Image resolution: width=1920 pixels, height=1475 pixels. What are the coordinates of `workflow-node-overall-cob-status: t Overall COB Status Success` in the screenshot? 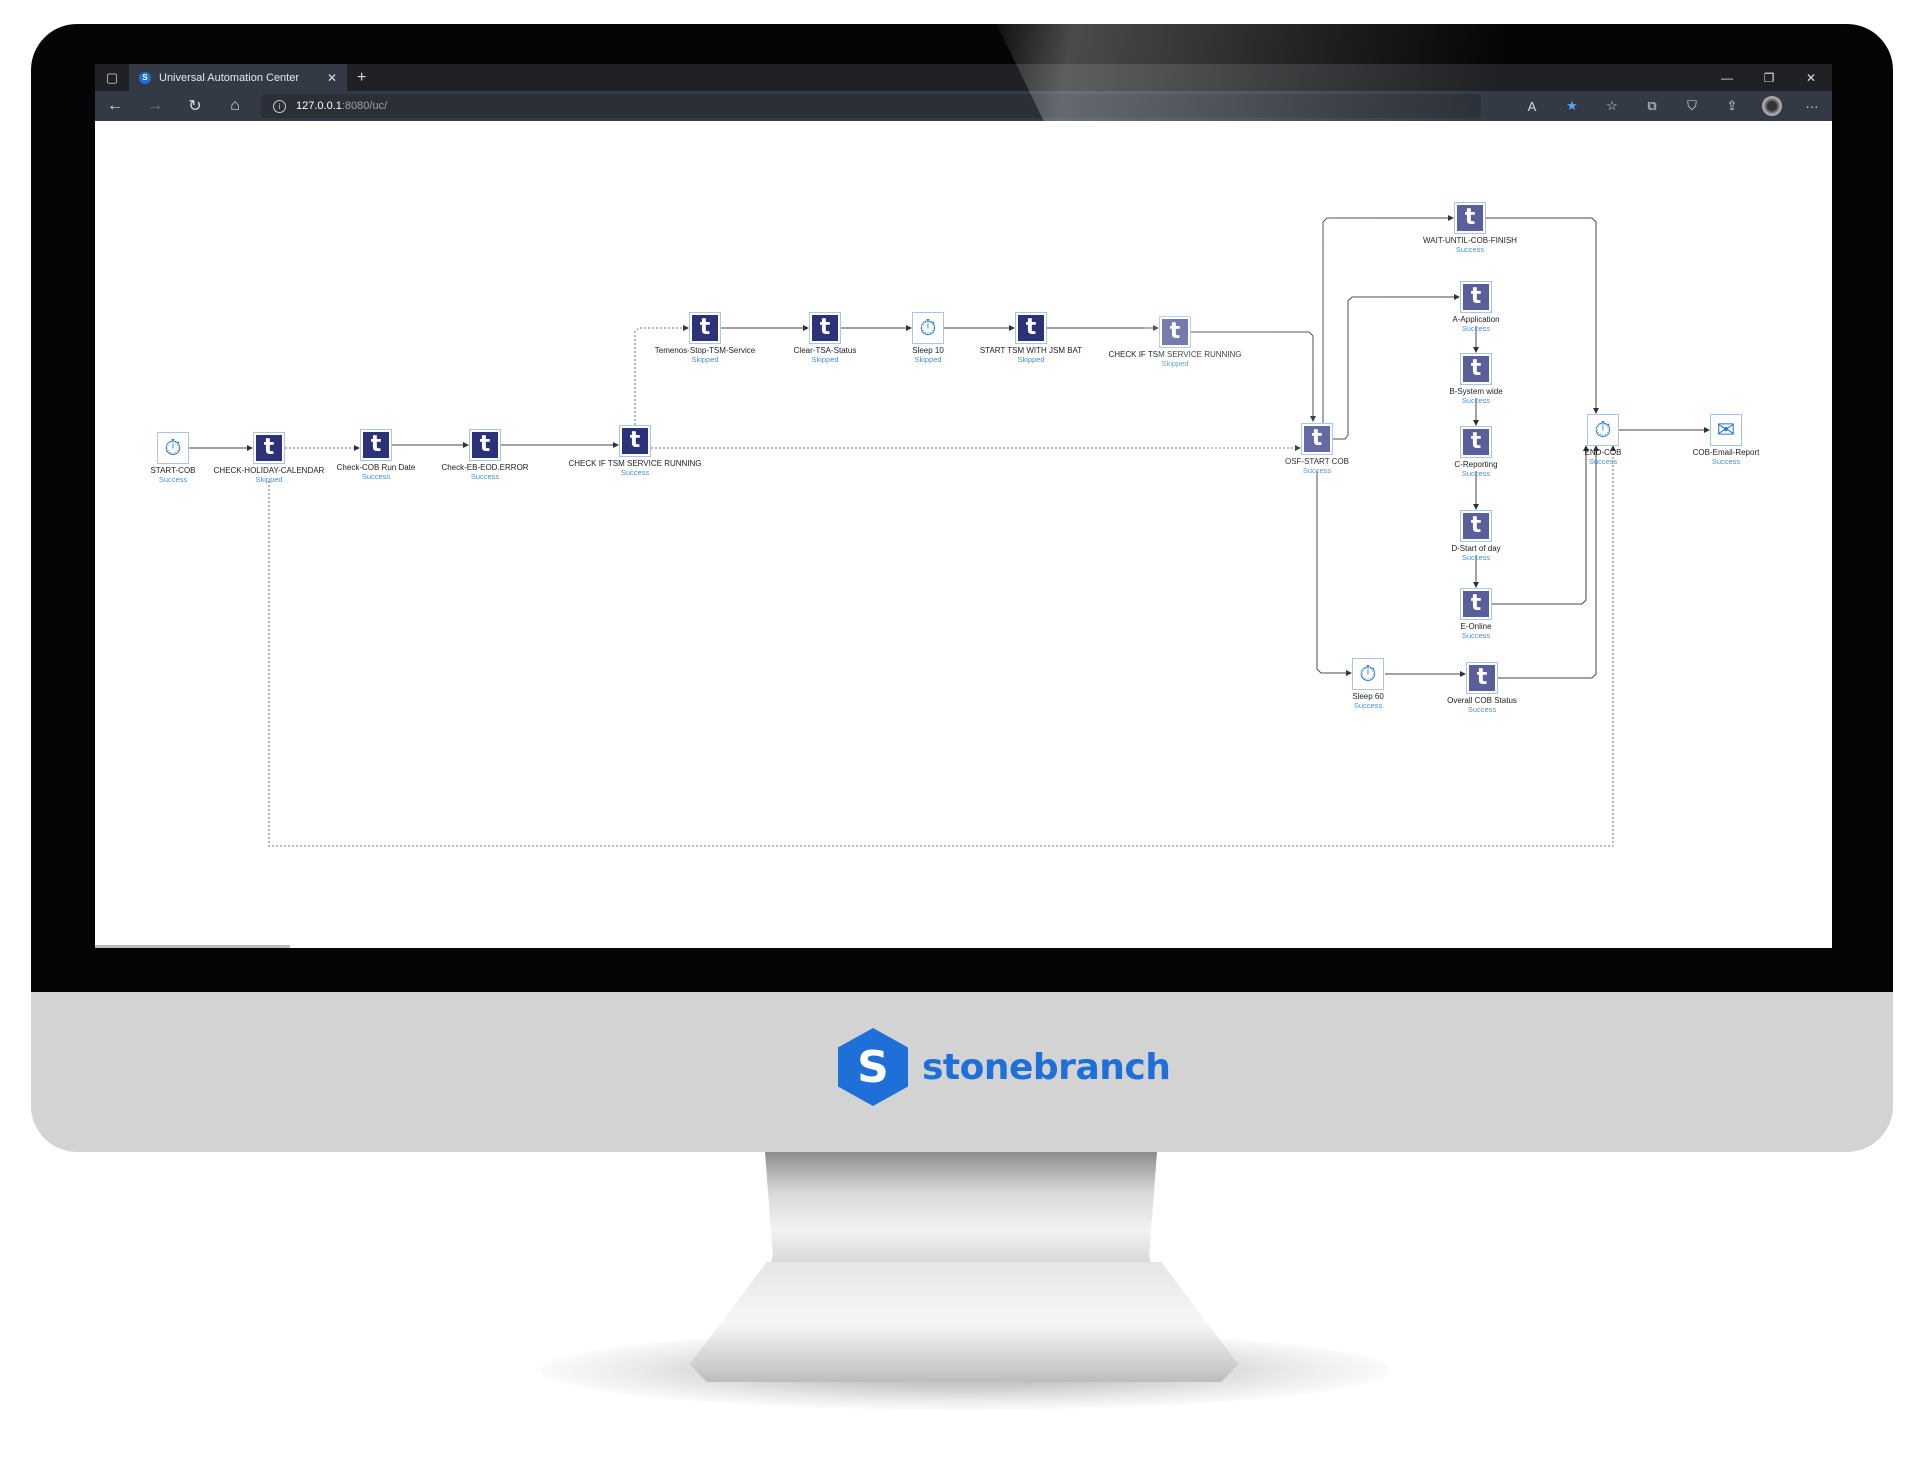 It's located at (1482, 688).